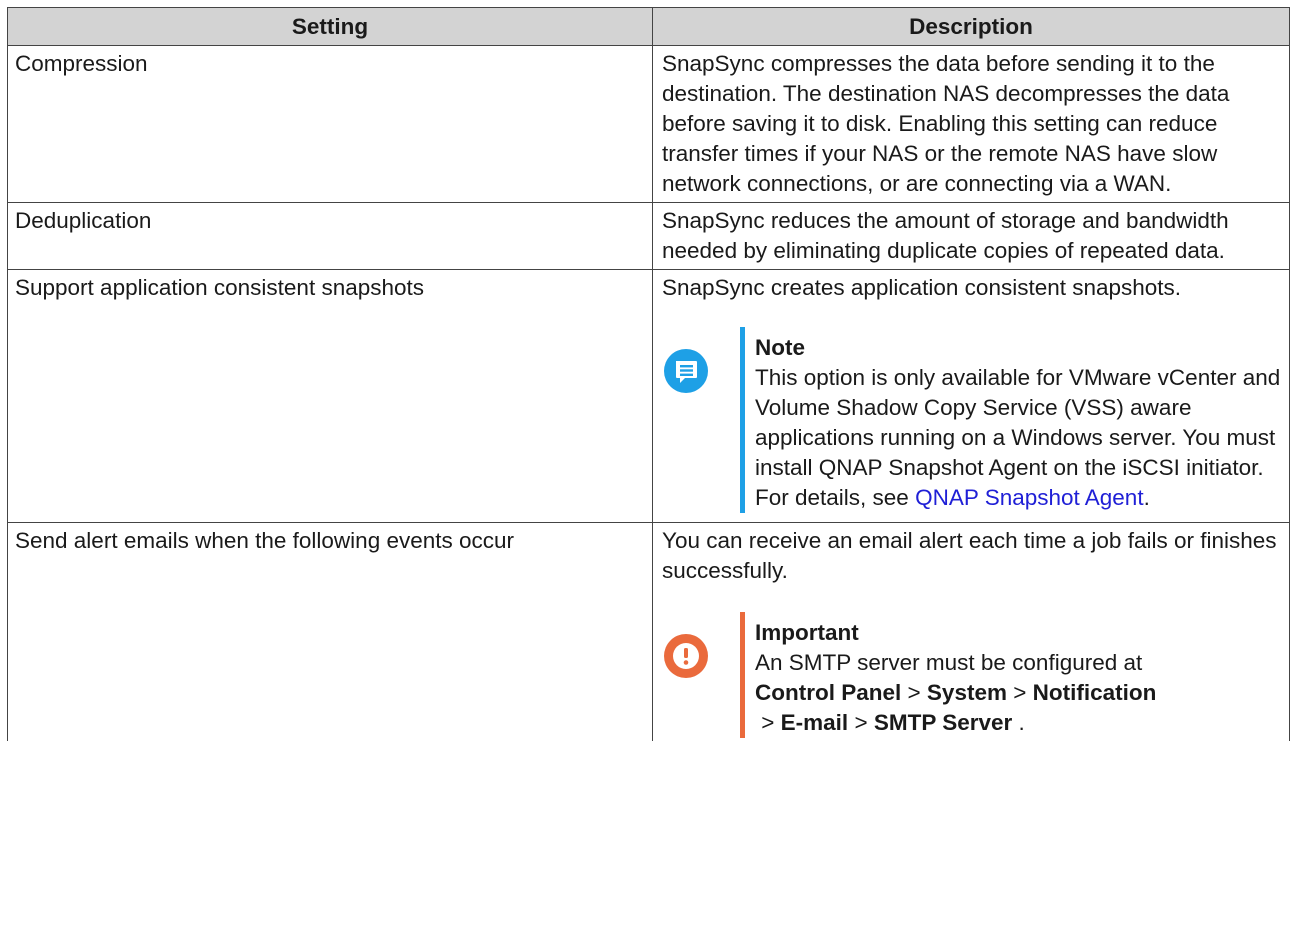 The width and height of the screenshot is (1292, 931). I want to click on note-accent-bar, so click(742, 420).